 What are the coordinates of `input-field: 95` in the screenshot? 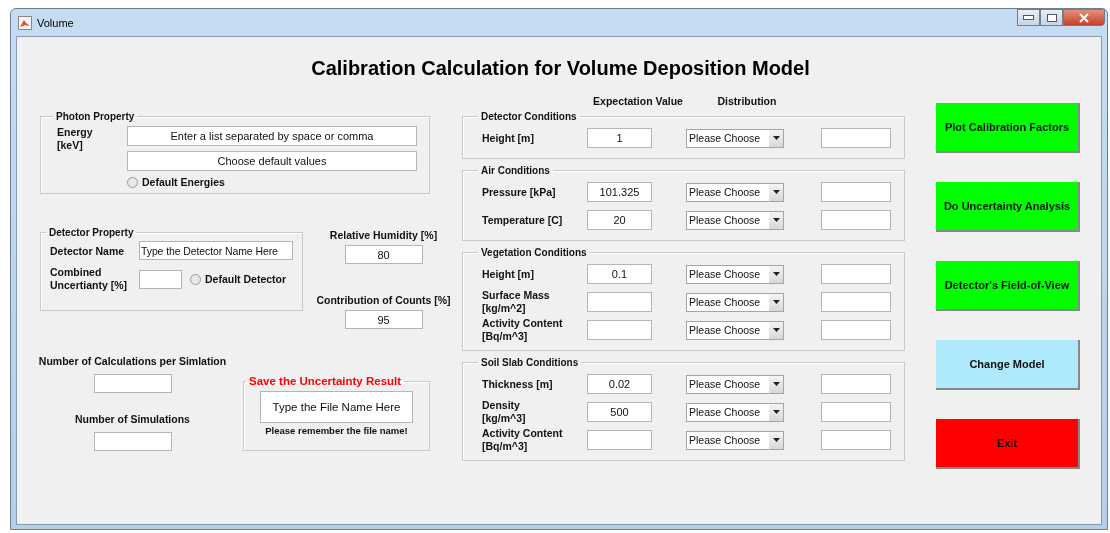 It's located at (383, 319).